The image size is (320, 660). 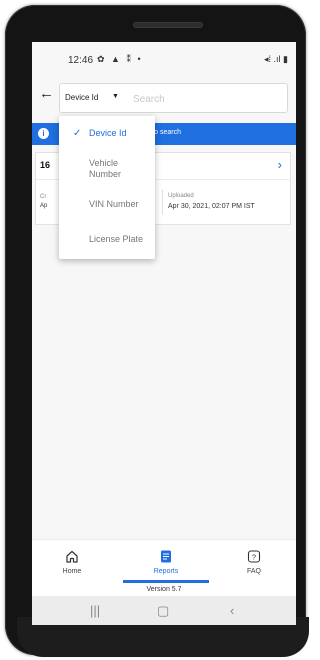 I want to click on nav-home: Home, so click(x=72, y=557).